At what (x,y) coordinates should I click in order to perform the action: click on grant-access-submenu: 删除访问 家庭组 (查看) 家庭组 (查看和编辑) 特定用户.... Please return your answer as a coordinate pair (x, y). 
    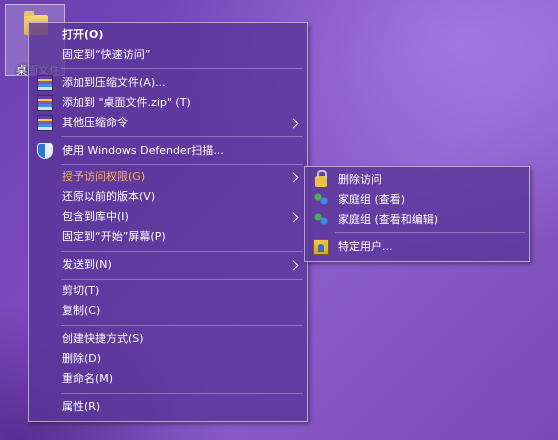
    Looking at the image, I should click on (417, 214).